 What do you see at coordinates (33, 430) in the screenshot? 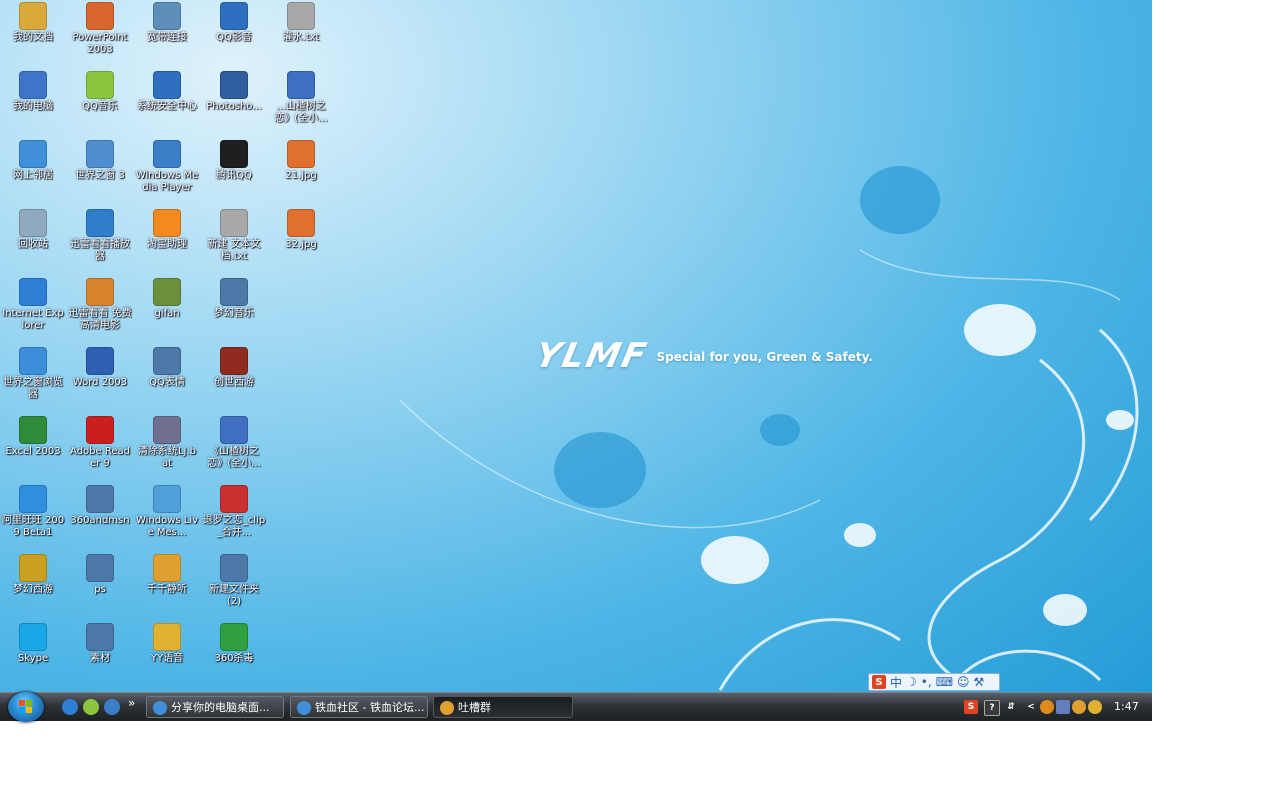
I see `excel-icon` at bounding box center [33, 430].